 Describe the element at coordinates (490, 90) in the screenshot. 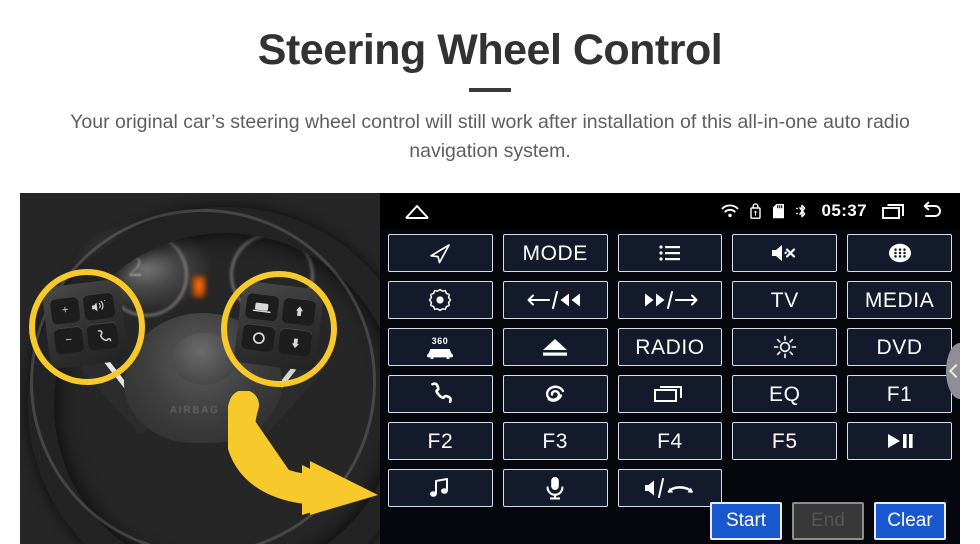

I see `title-divider` at that location.